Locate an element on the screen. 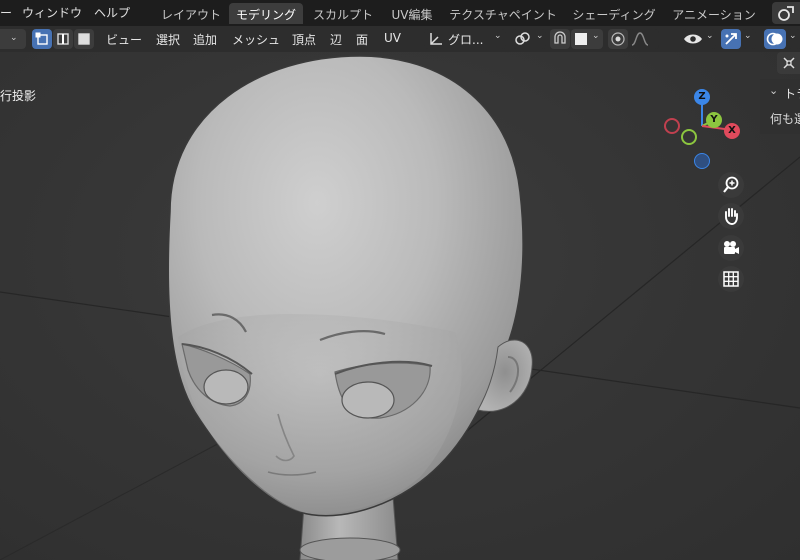 Image resolution: width=800 pixels, height=560 pixels. grid-icon is located at coordinates (731, 279).